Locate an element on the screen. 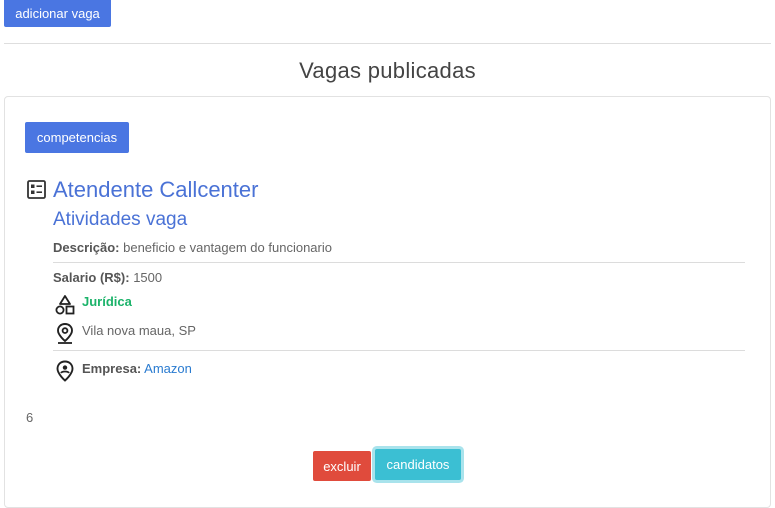  job-subtitle: Atividades vaga is located at coordinates (120, 219).